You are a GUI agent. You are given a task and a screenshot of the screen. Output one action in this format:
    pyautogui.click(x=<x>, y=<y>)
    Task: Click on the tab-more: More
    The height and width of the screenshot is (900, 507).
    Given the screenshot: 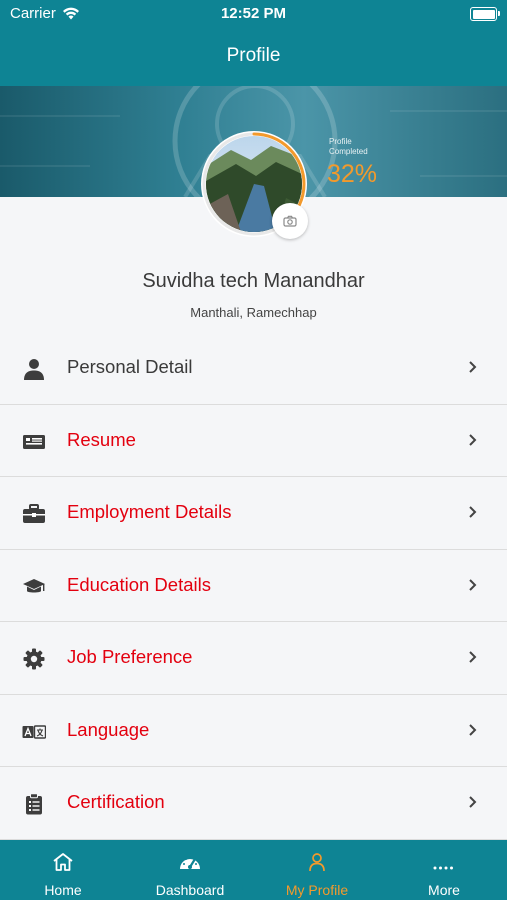 What is the action you would take?
    pyautogui.click(x=444, y=870)
    